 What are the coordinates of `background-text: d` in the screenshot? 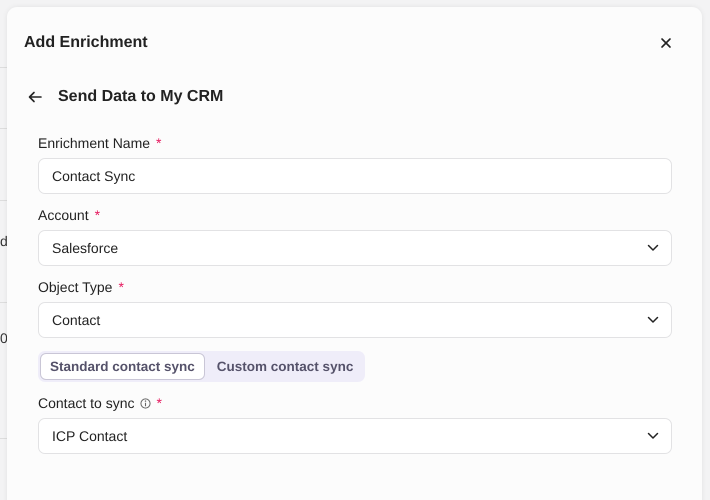 It's located at (4, 241).